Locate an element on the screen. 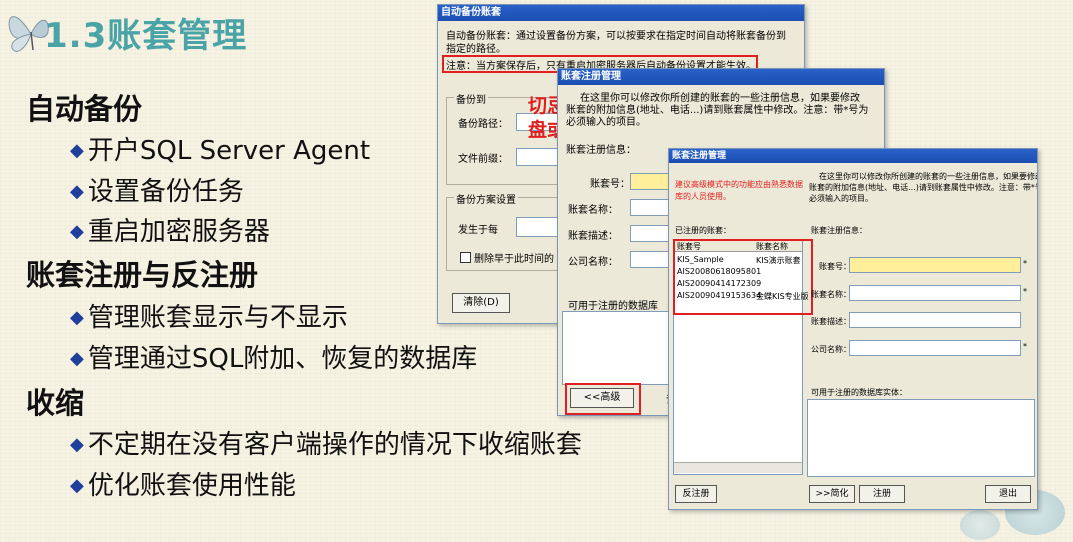  highlight-box is located at coordinates (743, 277).